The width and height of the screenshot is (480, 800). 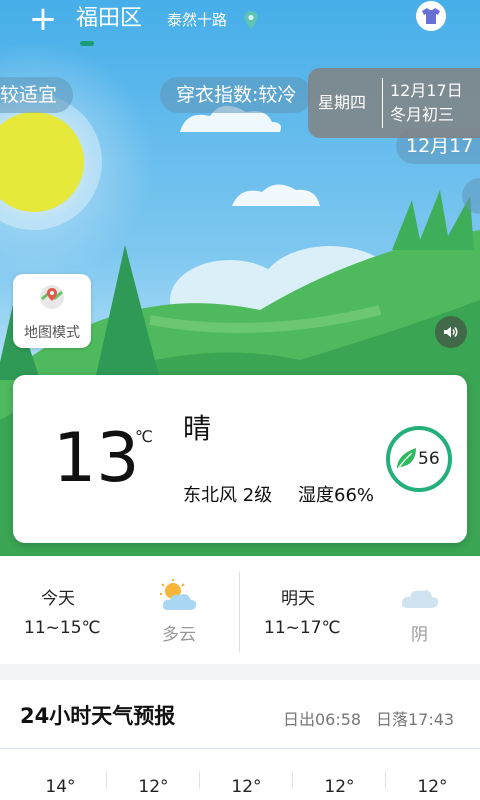 What do you see at coordinates (415, 719) in the screenshot?
I see `sunset-time: 日落17:43` at bounding box center [415, 719].